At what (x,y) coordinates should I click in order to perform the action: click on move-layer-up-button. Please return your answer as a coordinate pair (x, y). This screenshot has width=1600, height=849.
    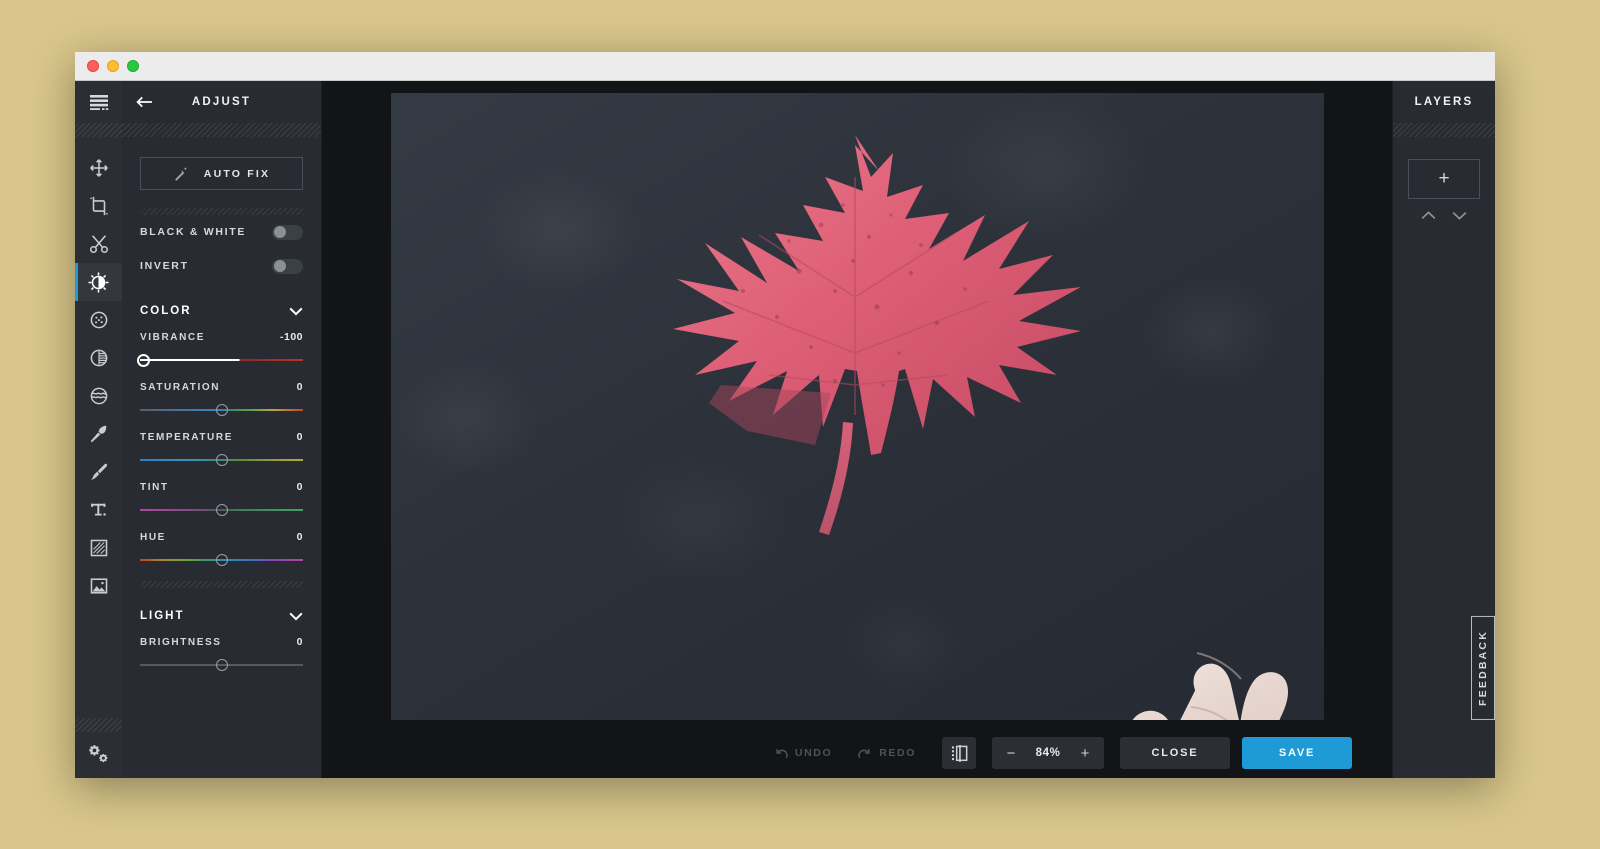
    Looking at the image, I should click on (1428, 215).